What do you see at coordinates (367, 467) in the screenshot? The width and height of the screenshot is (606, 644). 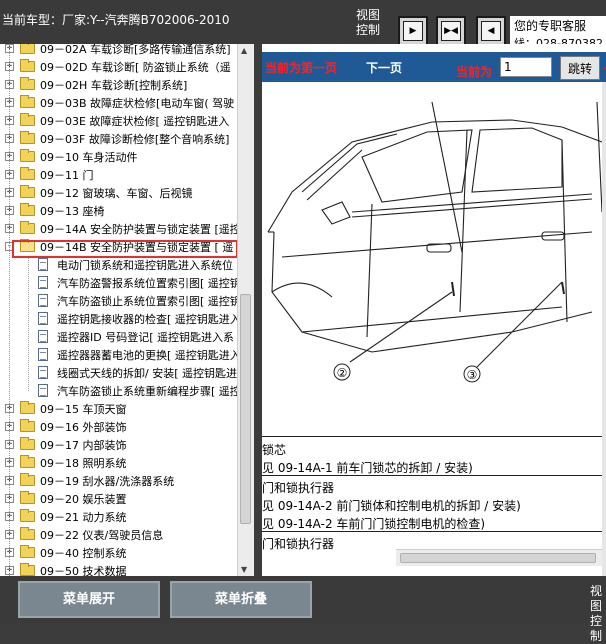 I see `table-line: 见 09-14A-1 前车门锁芯的拆卸 / 安装)` at bounding box center [367, 467].